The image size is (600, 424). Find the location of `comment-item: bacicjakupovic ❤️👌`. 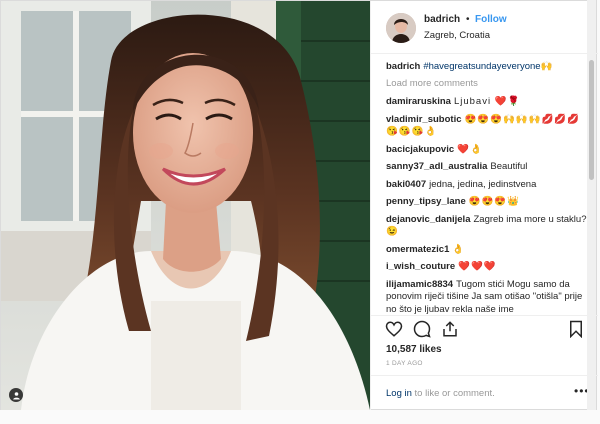

comment-item: bacicjakupovic ❤️👌 is located at coordinates (488, 150).